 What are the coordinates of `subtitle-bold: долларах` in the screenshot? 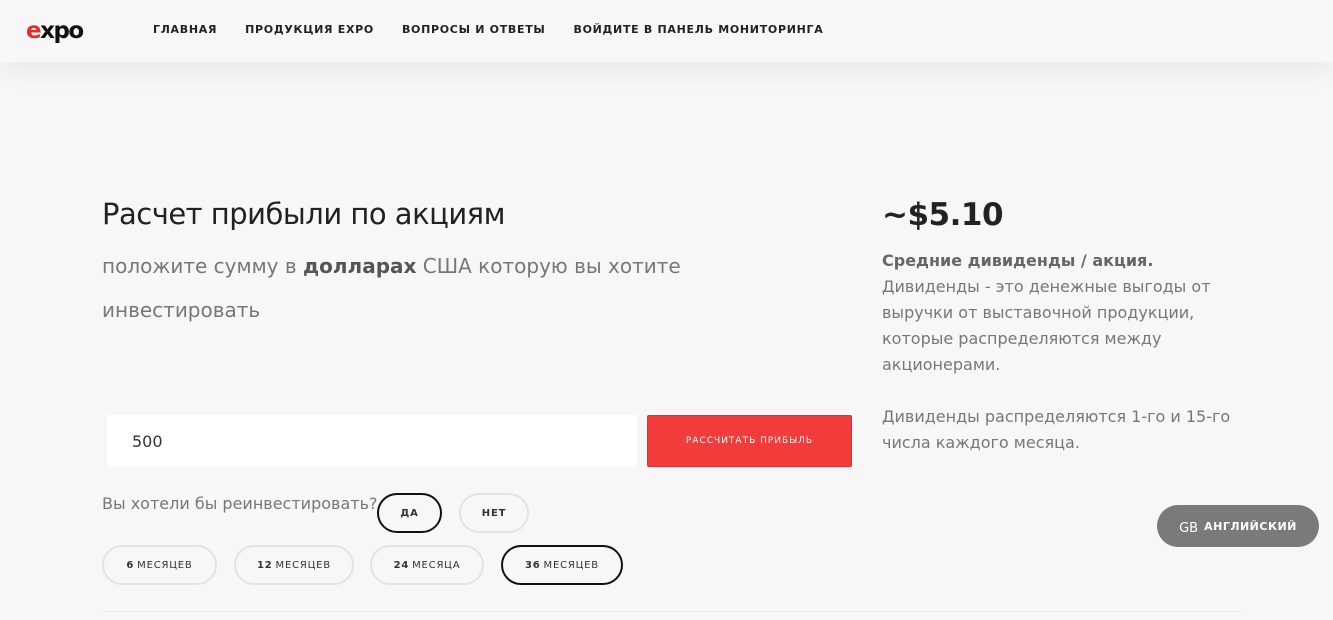 It's located at (360, 266).